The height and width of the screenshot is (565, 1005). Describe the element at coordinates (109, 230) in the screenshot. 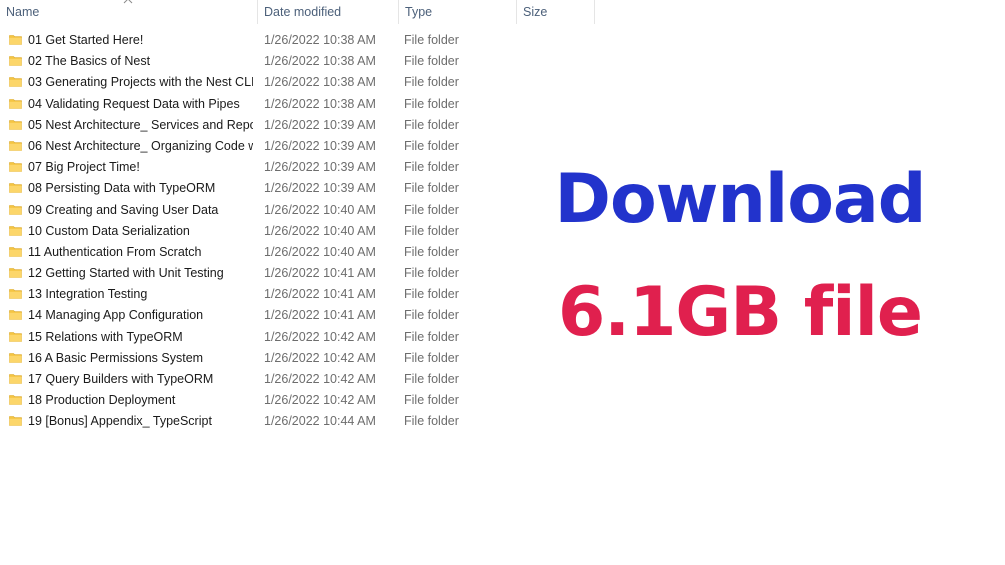

I see `file-name: 10 Custom Data Serialization` at that location.